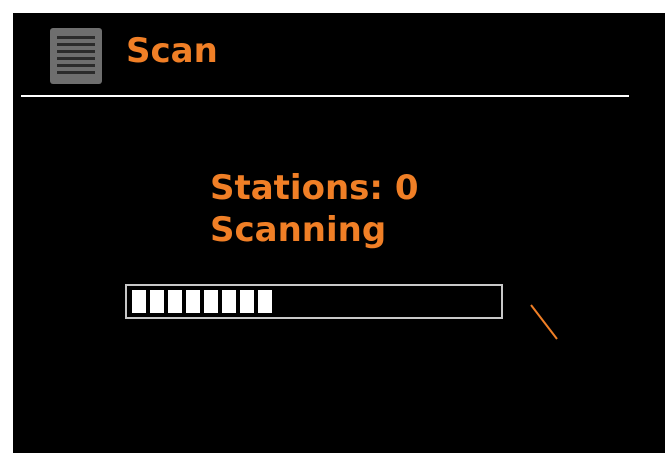 The height and width of the screenshot is (453, 665). I want to click on scan-progress-bar, so click(314, 301).